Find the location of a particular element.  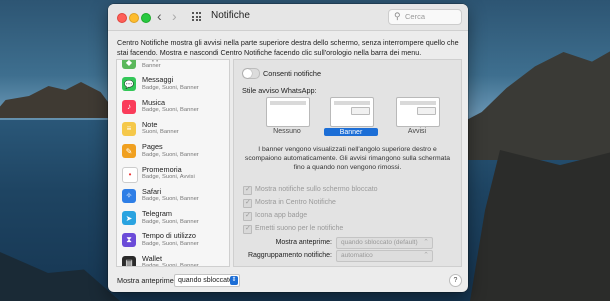

wallpaper-island-left is located at coordinates (60, 100).